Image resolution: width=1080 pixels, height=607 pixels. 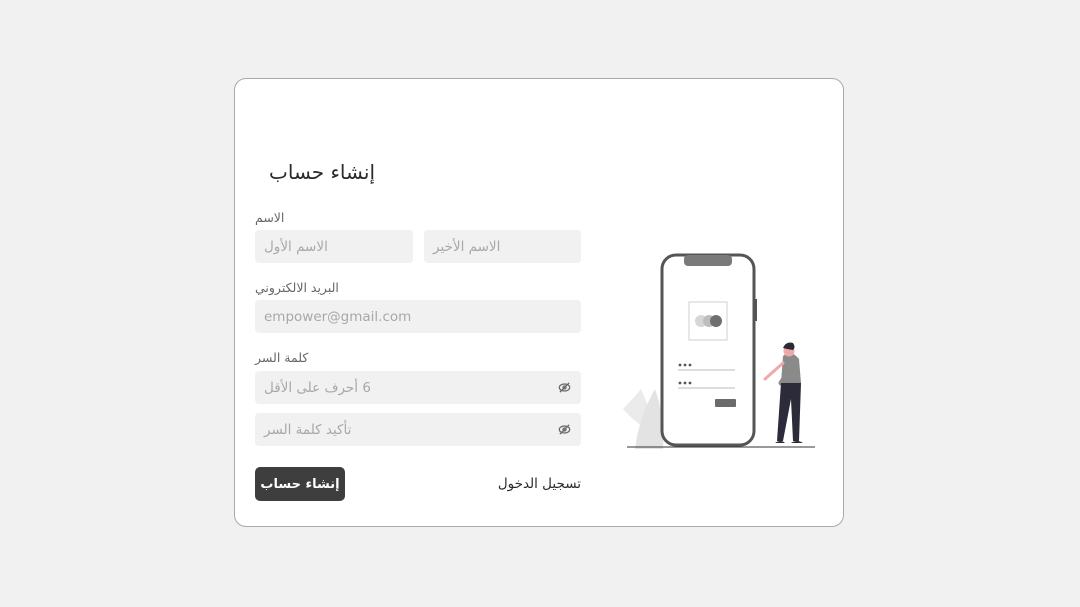 I want to click on confirm-password-placeholder: تأكيد كلمة السر, so click(x=308, y=429).